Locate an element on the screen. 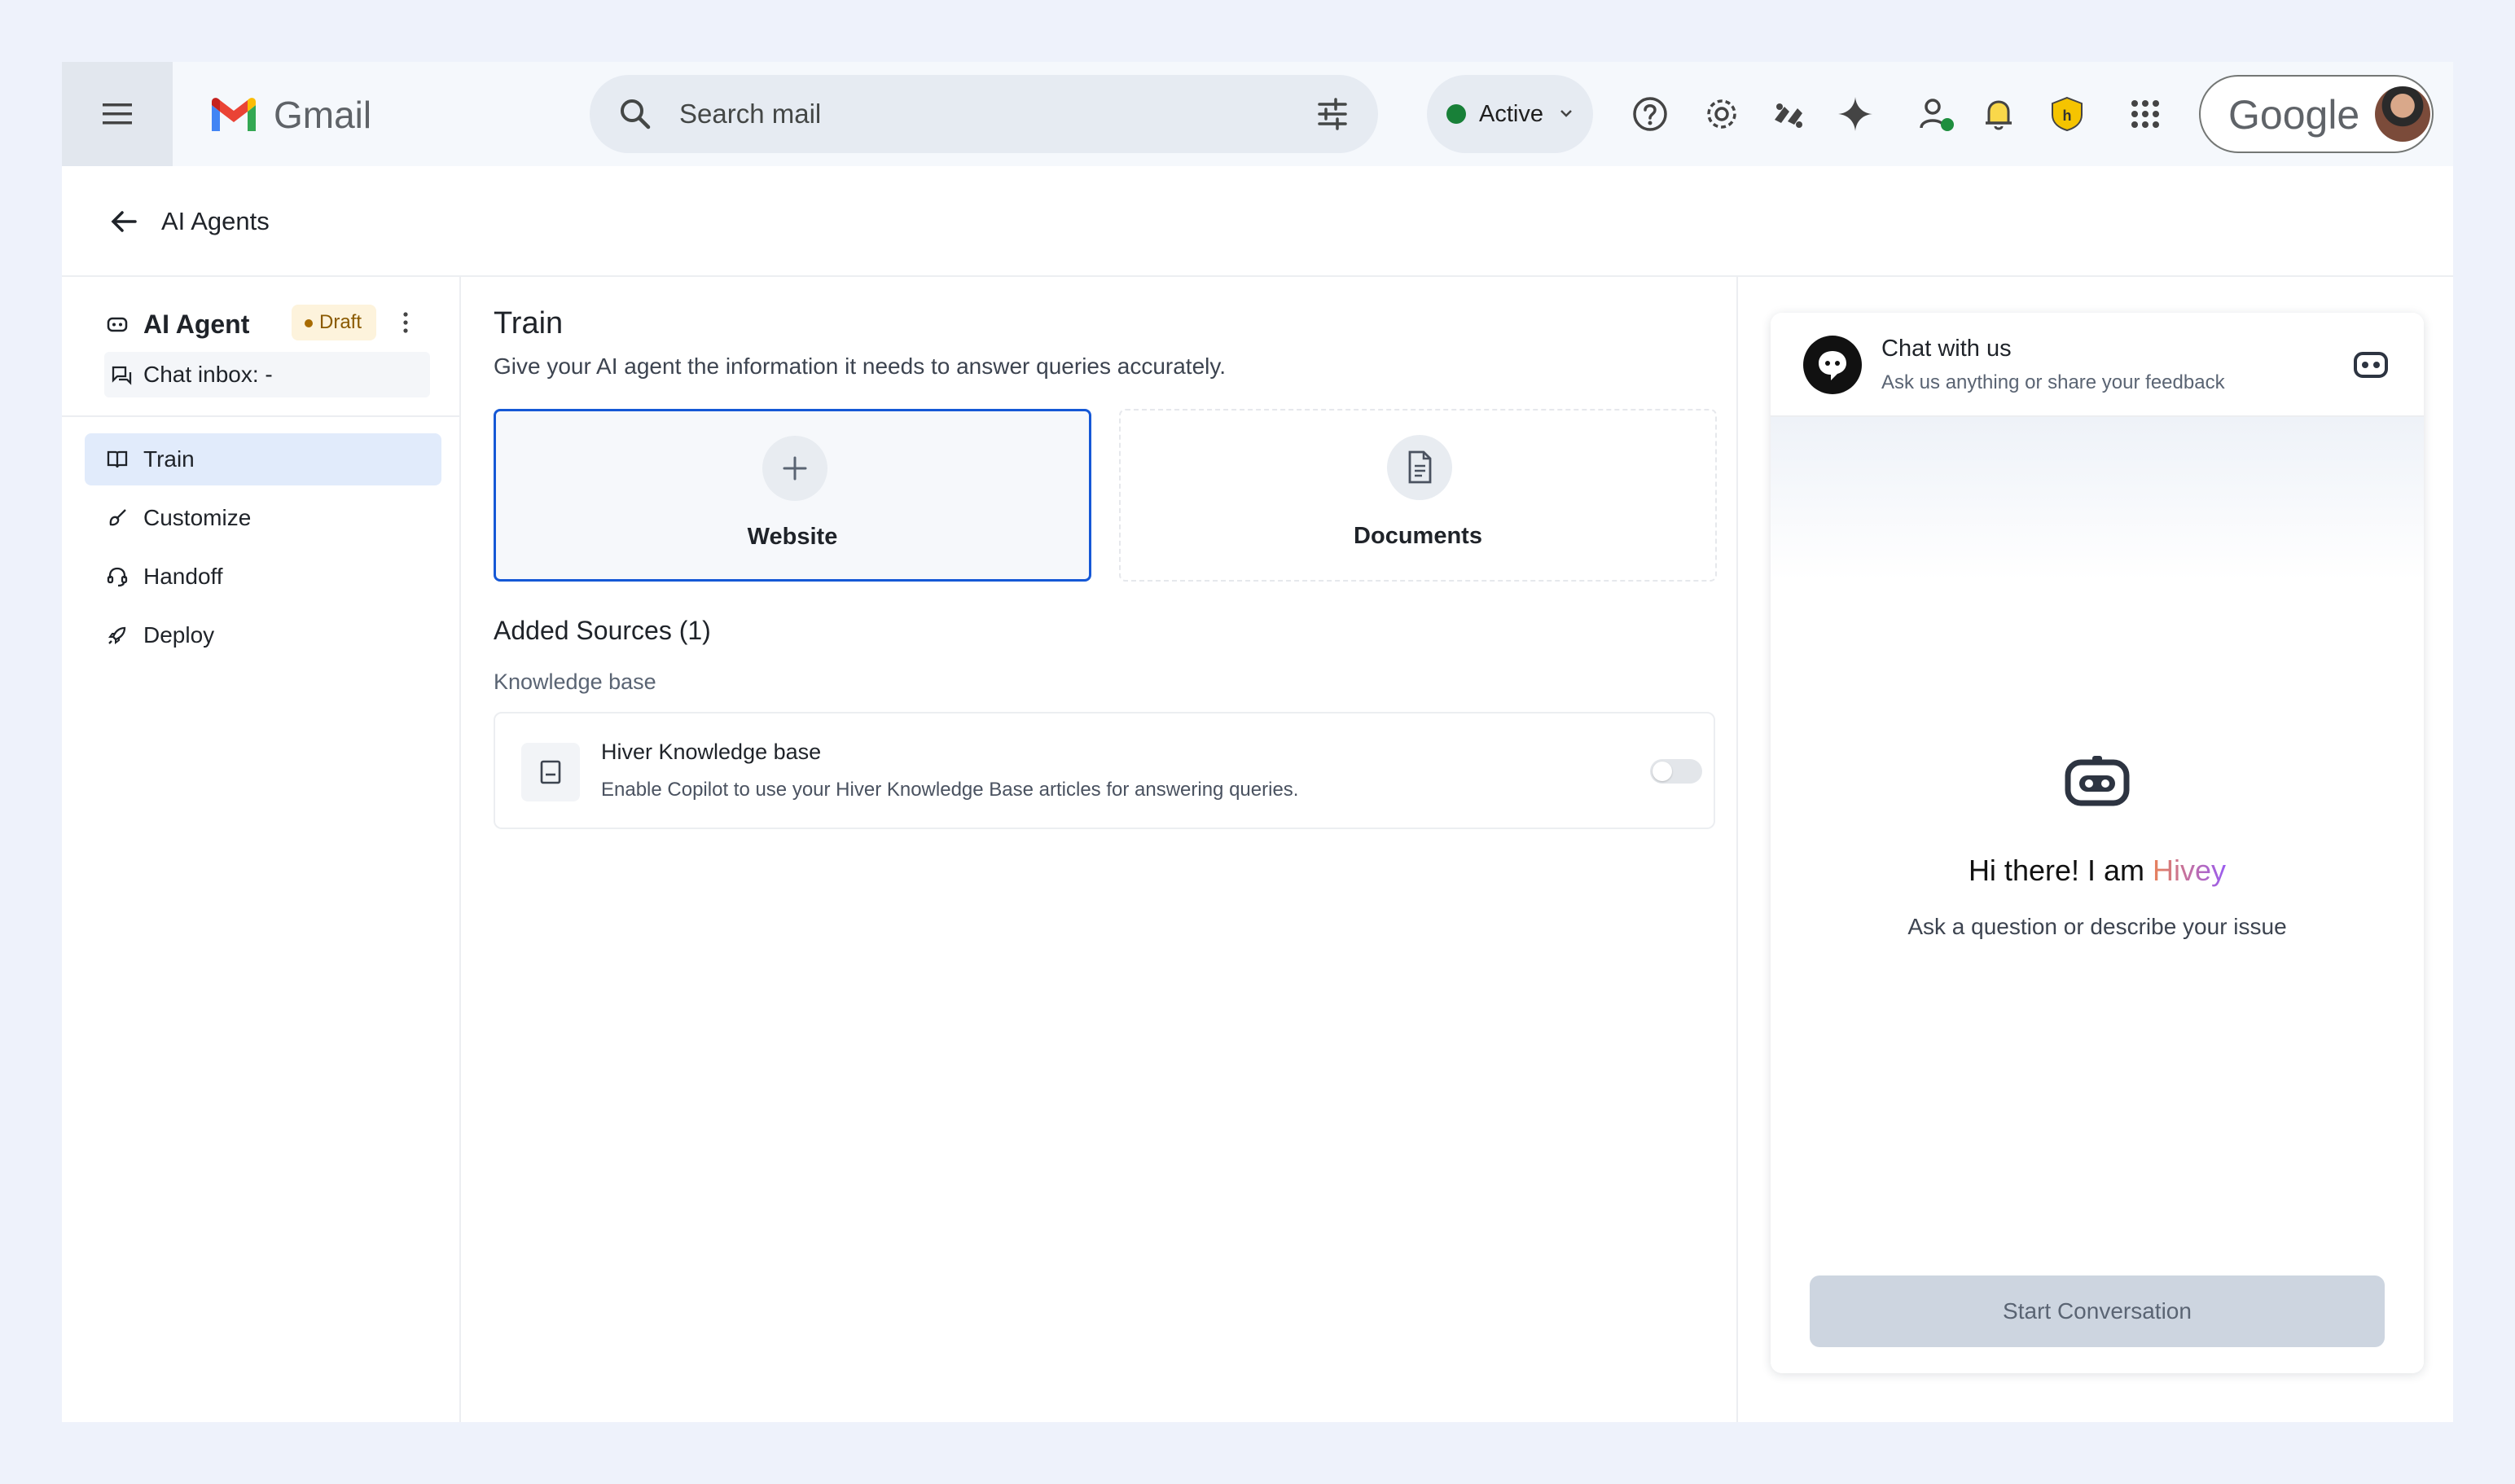 This screenshot has height=1484, width=2515. toggle-knob is located at coordinates (1662, 771).